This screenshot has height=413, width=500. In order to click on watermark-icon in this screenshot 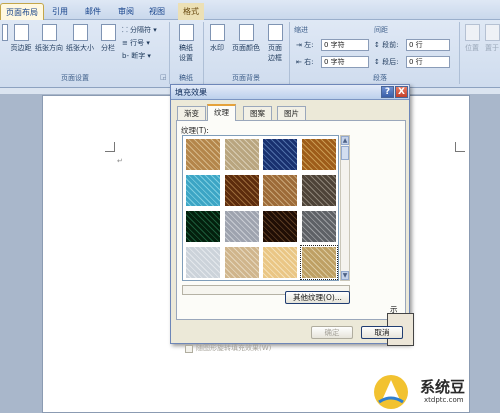, I will do `click(217, 32)`.